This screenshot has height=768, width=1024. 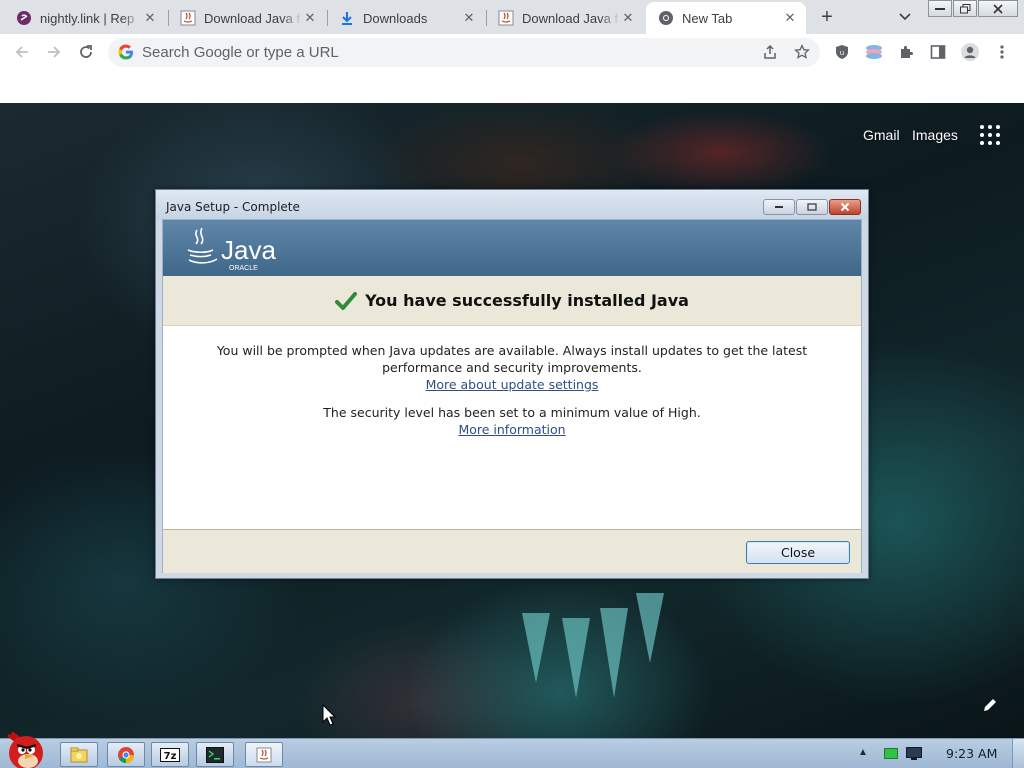 I want to click on tab-nightly-link: nightly.link | Rep ✕, so click(x=85, y=18).